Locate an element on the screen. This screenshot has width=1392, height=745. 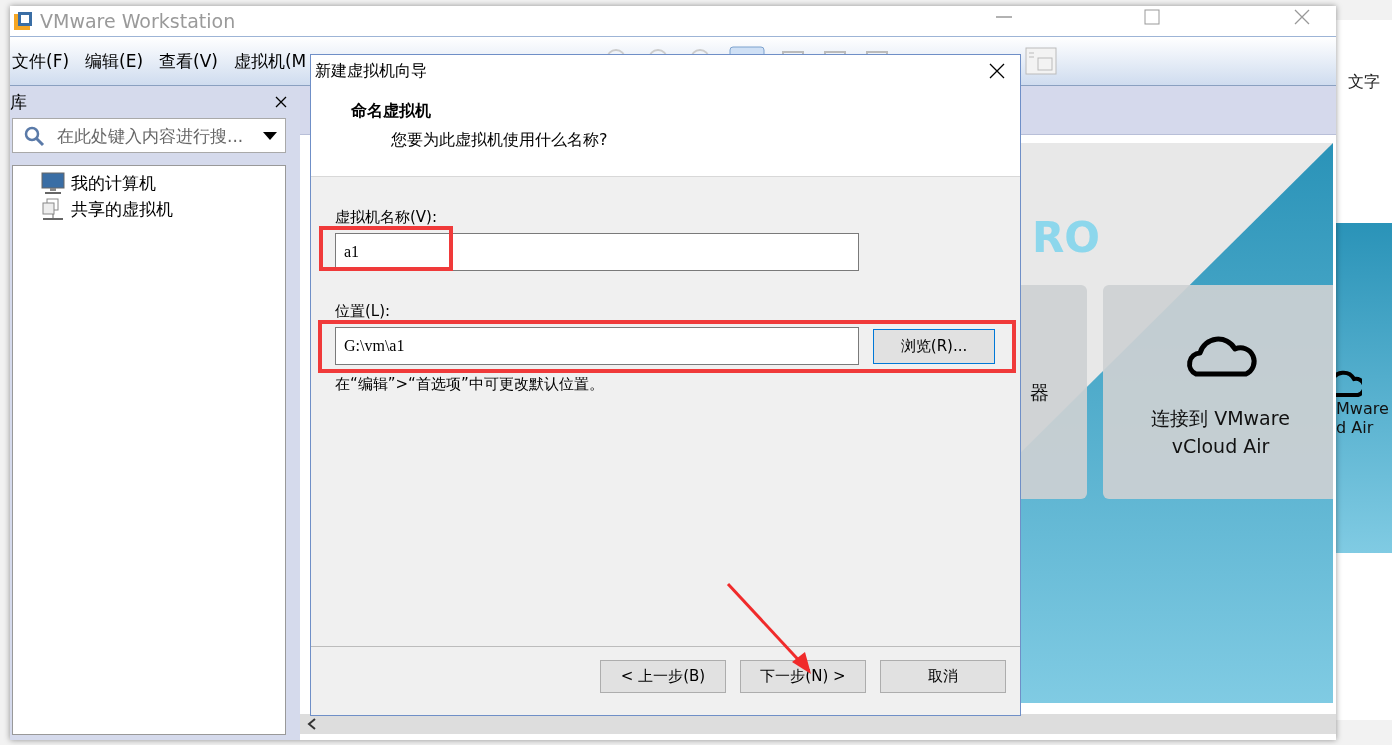
step-description: 您要为此虚拟机使用什么名称? is located at coordinates (499, 140).